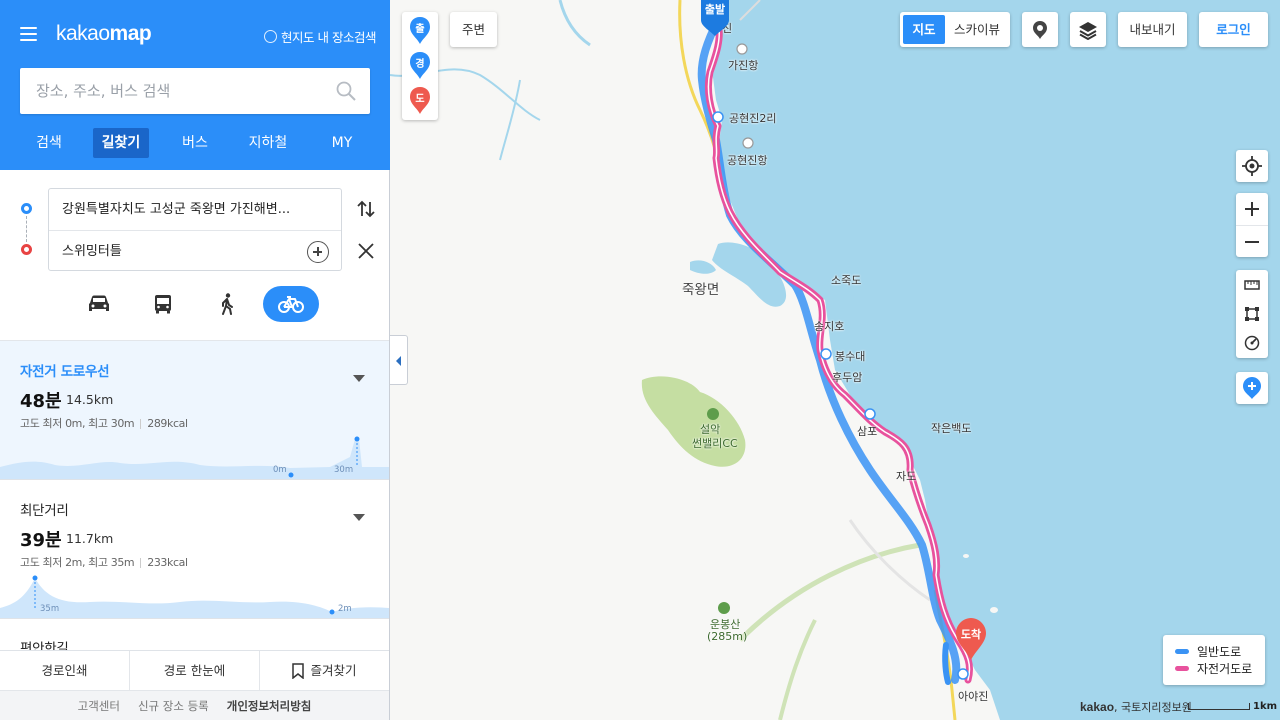  Describe the element at coordinates (44, 643) in the screenshot. I see `route-result-comfortable-title: 편안한길` at that location.